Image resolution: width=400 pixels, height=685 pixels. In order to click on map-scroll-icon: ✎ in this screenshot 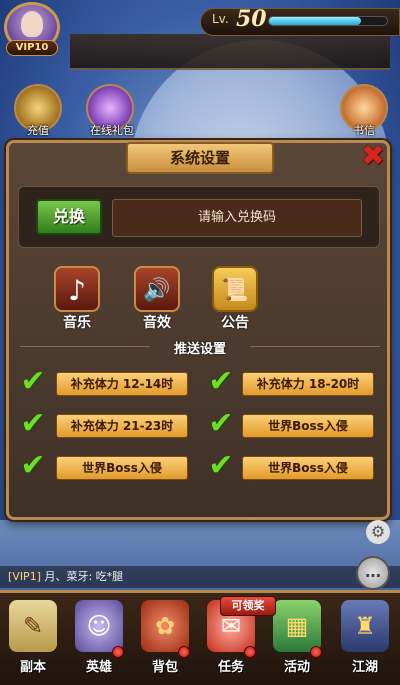, I will do `click(33, 626)`.